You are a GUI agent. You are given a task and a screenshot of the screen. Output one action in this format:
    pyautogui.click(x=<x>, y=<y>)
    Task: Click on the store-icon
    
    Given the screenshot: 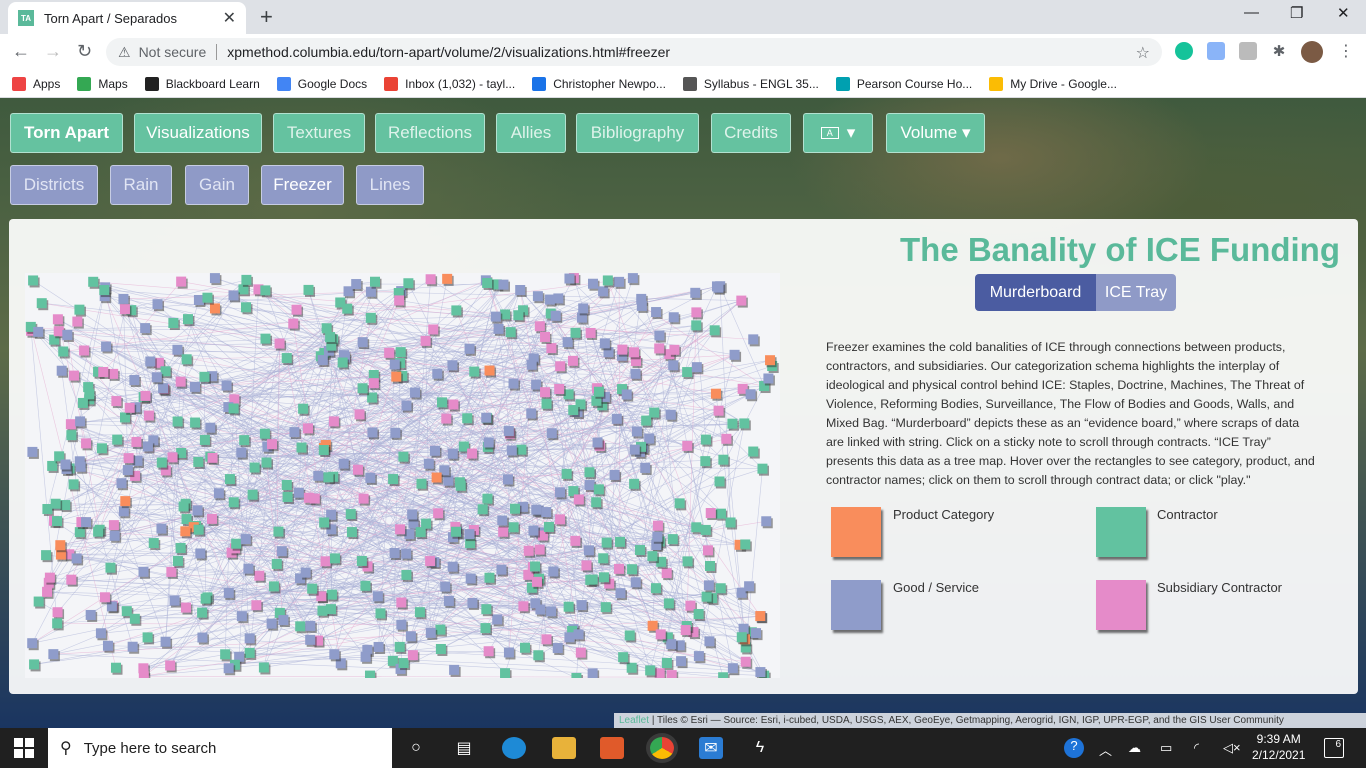 What is the action you would take?
    pyautogui.click(x=612, y=748)
    